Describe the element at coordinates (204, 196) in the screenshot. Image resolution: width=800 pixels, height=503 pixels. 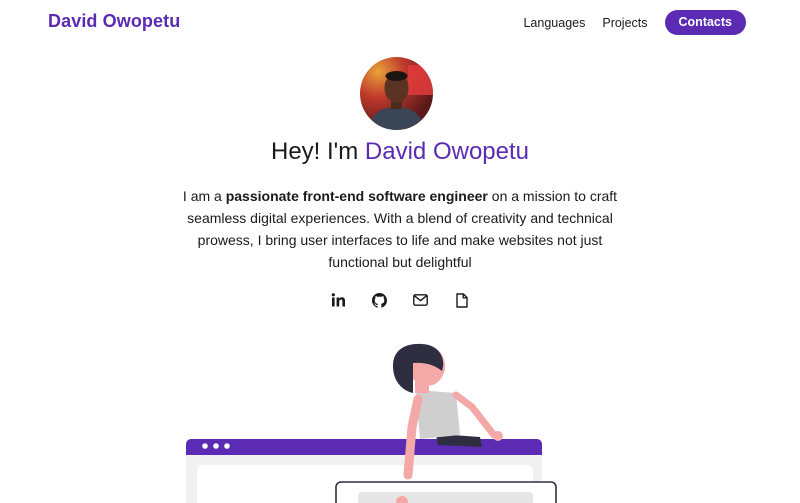
I see `bio-prefix: I am a` at that location.